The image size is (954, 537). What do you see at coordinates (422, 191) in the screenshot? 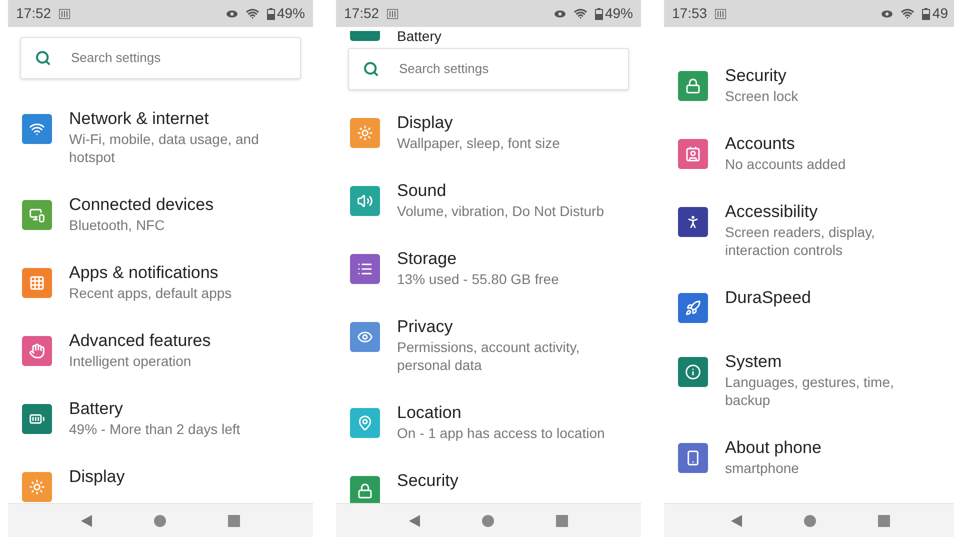
I see `setting-title: Sound` at bounding box center [422, 191].